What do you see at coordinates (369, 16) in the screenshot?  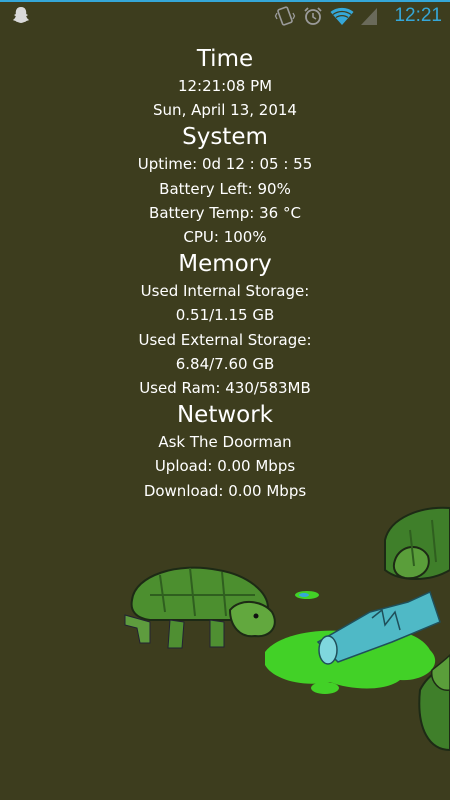 I see `signal-icon` at bounding box center [369, 16].